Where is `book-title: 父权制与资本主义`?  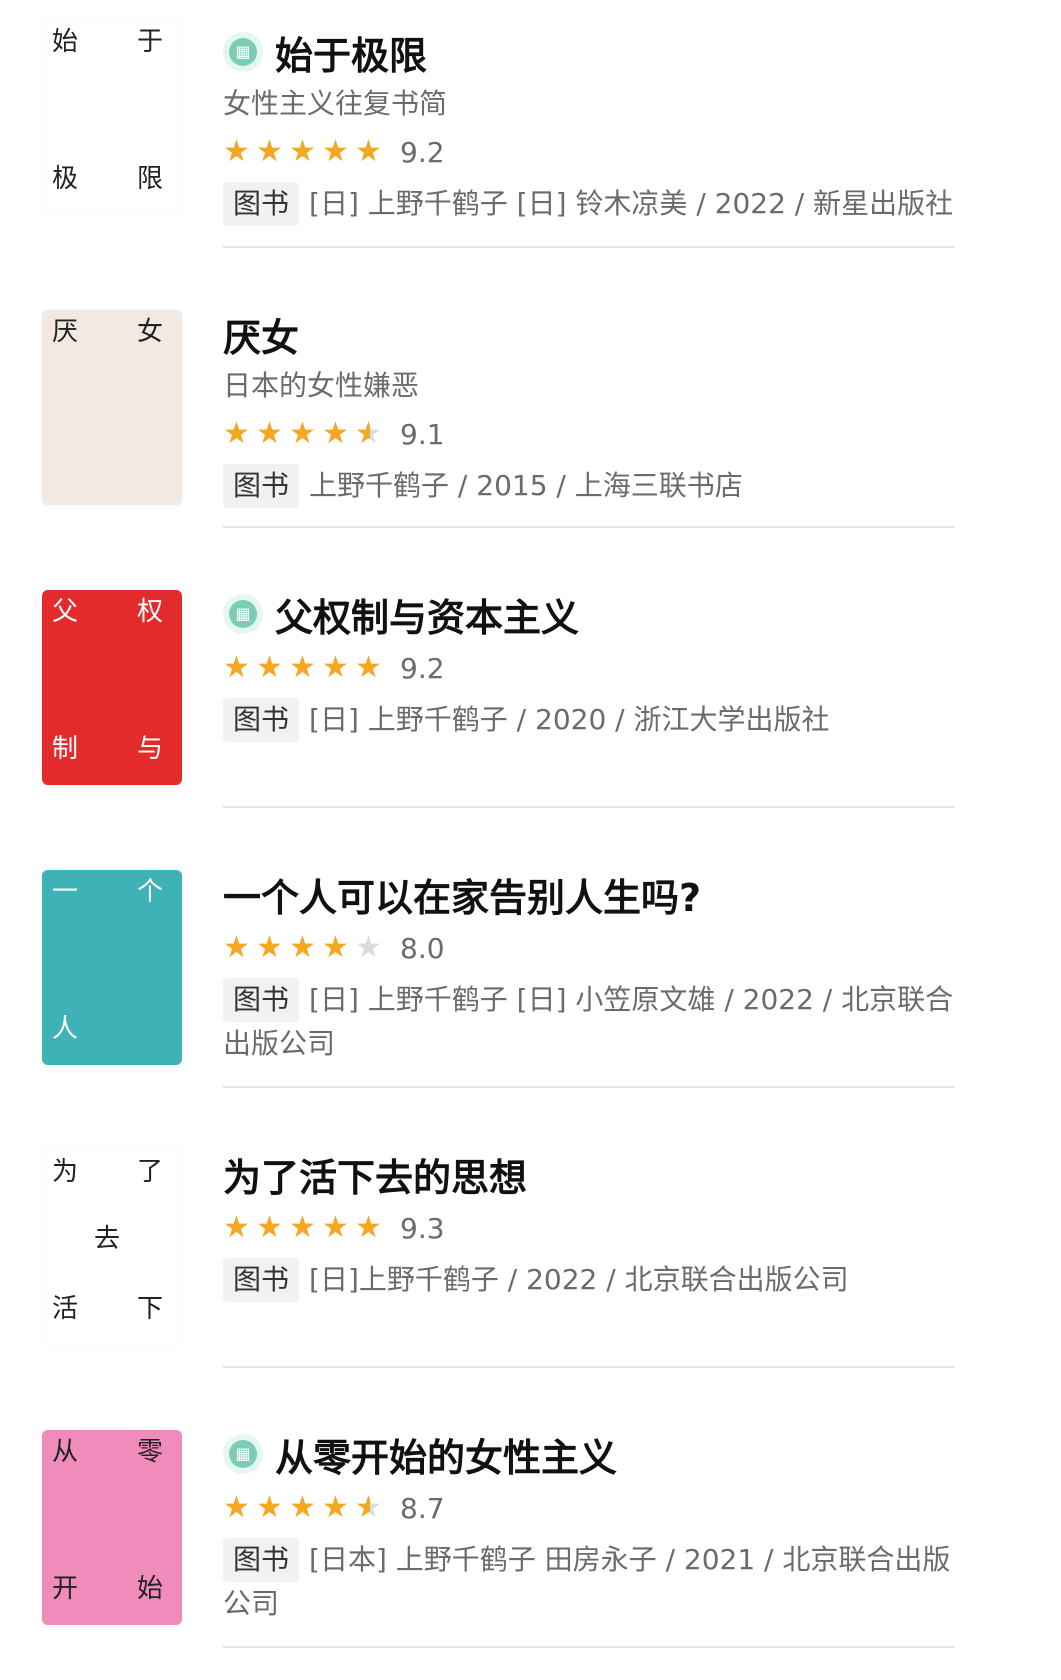
book-title: 父权制与资本主义 is located at coordinates (427, 614).